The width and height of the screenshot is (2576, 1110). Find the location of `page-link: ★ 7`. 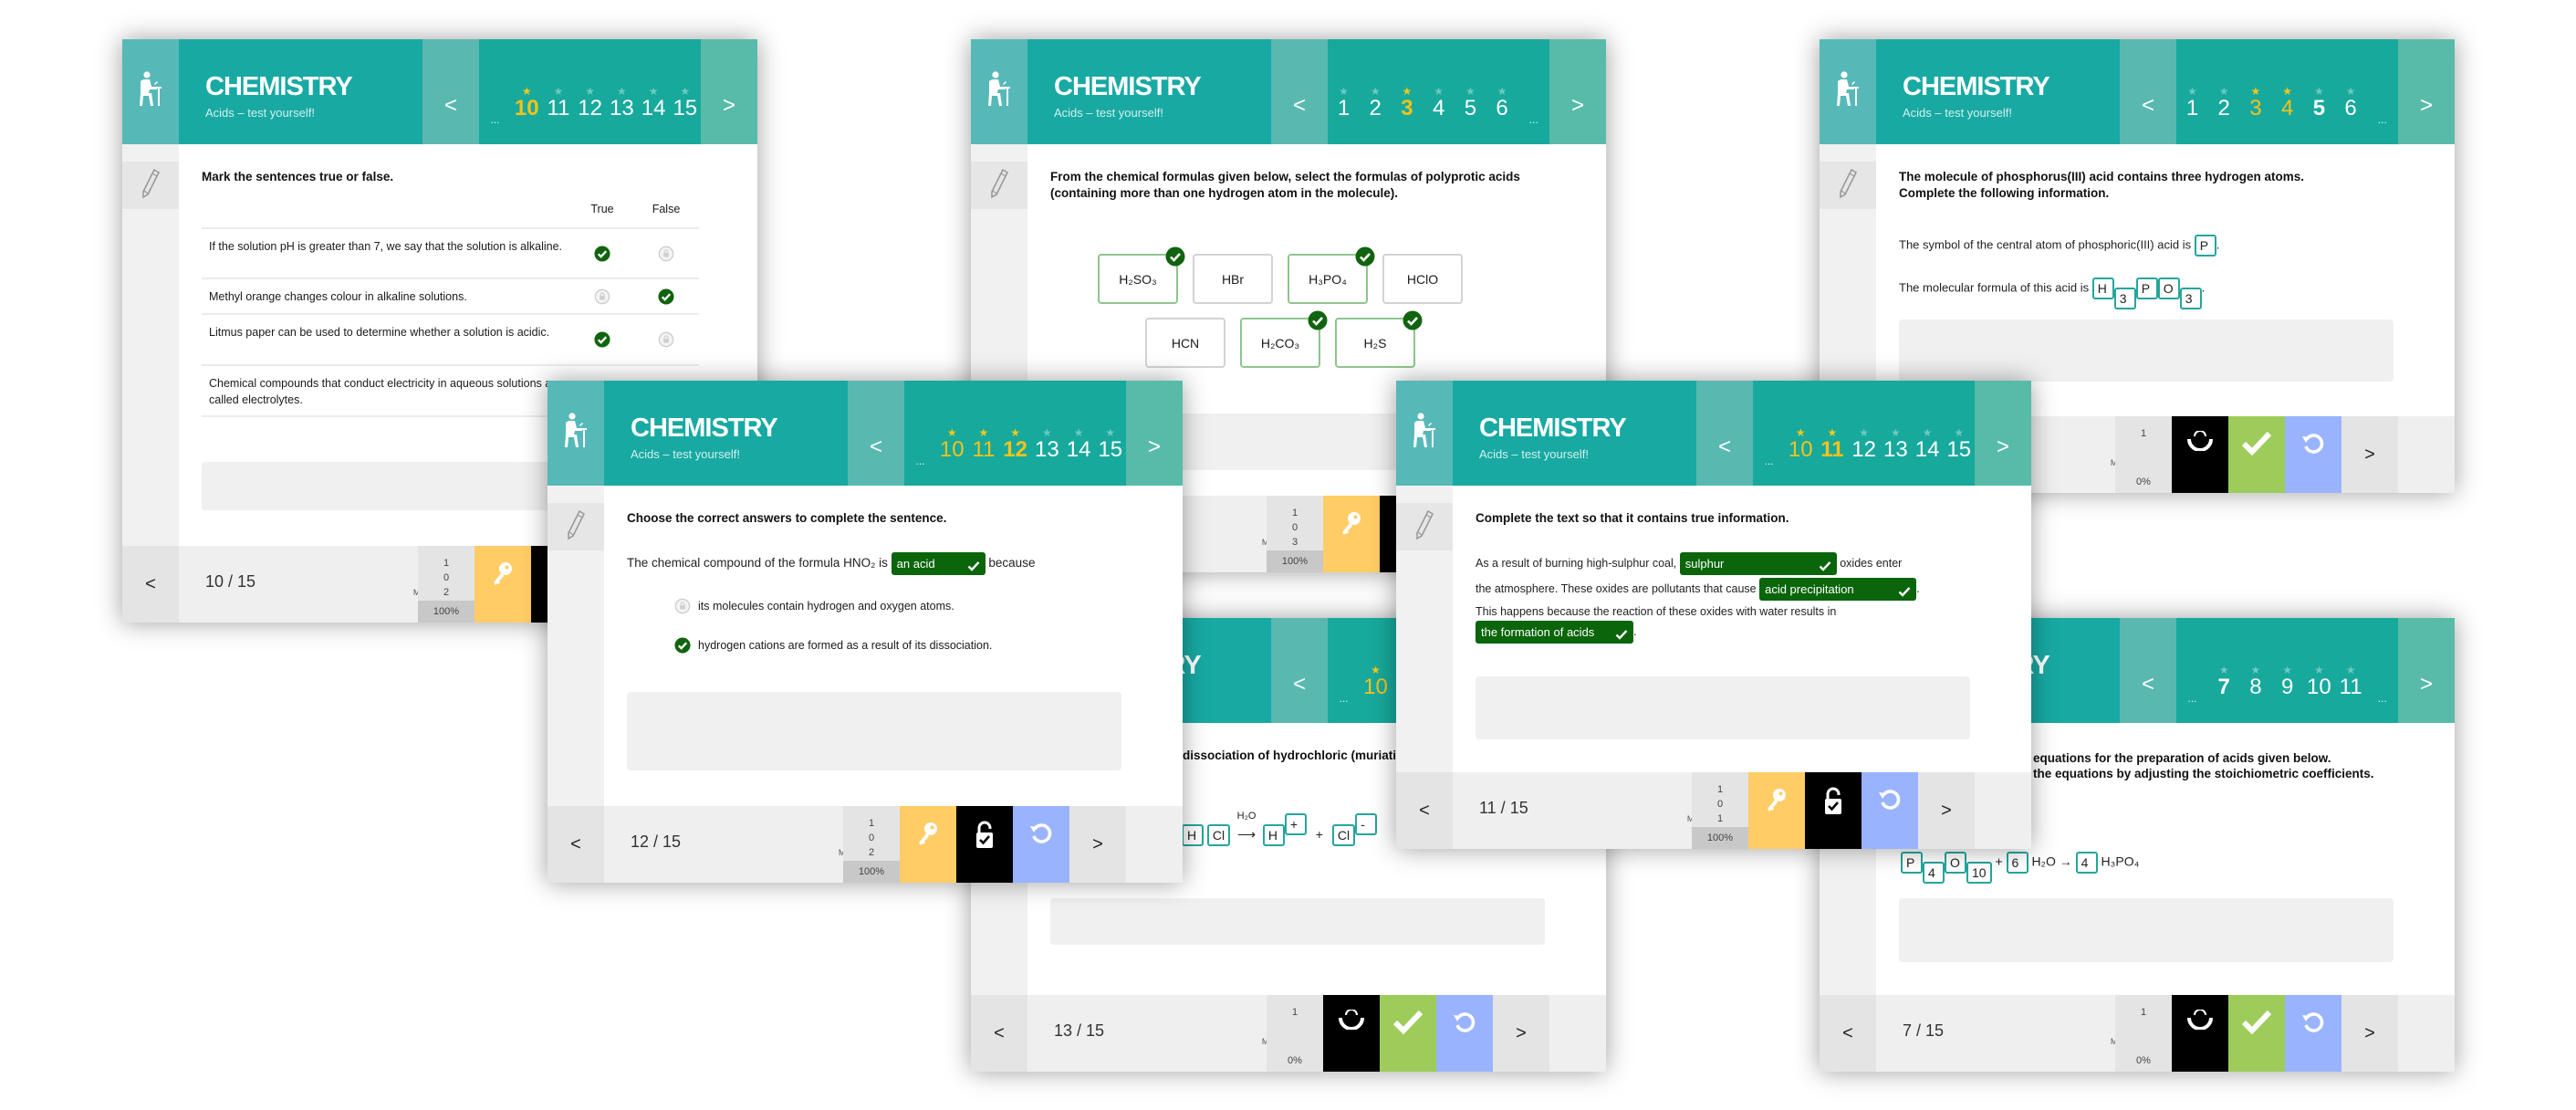

page-link: ★ 7 is located at coordinates (2224, 670).